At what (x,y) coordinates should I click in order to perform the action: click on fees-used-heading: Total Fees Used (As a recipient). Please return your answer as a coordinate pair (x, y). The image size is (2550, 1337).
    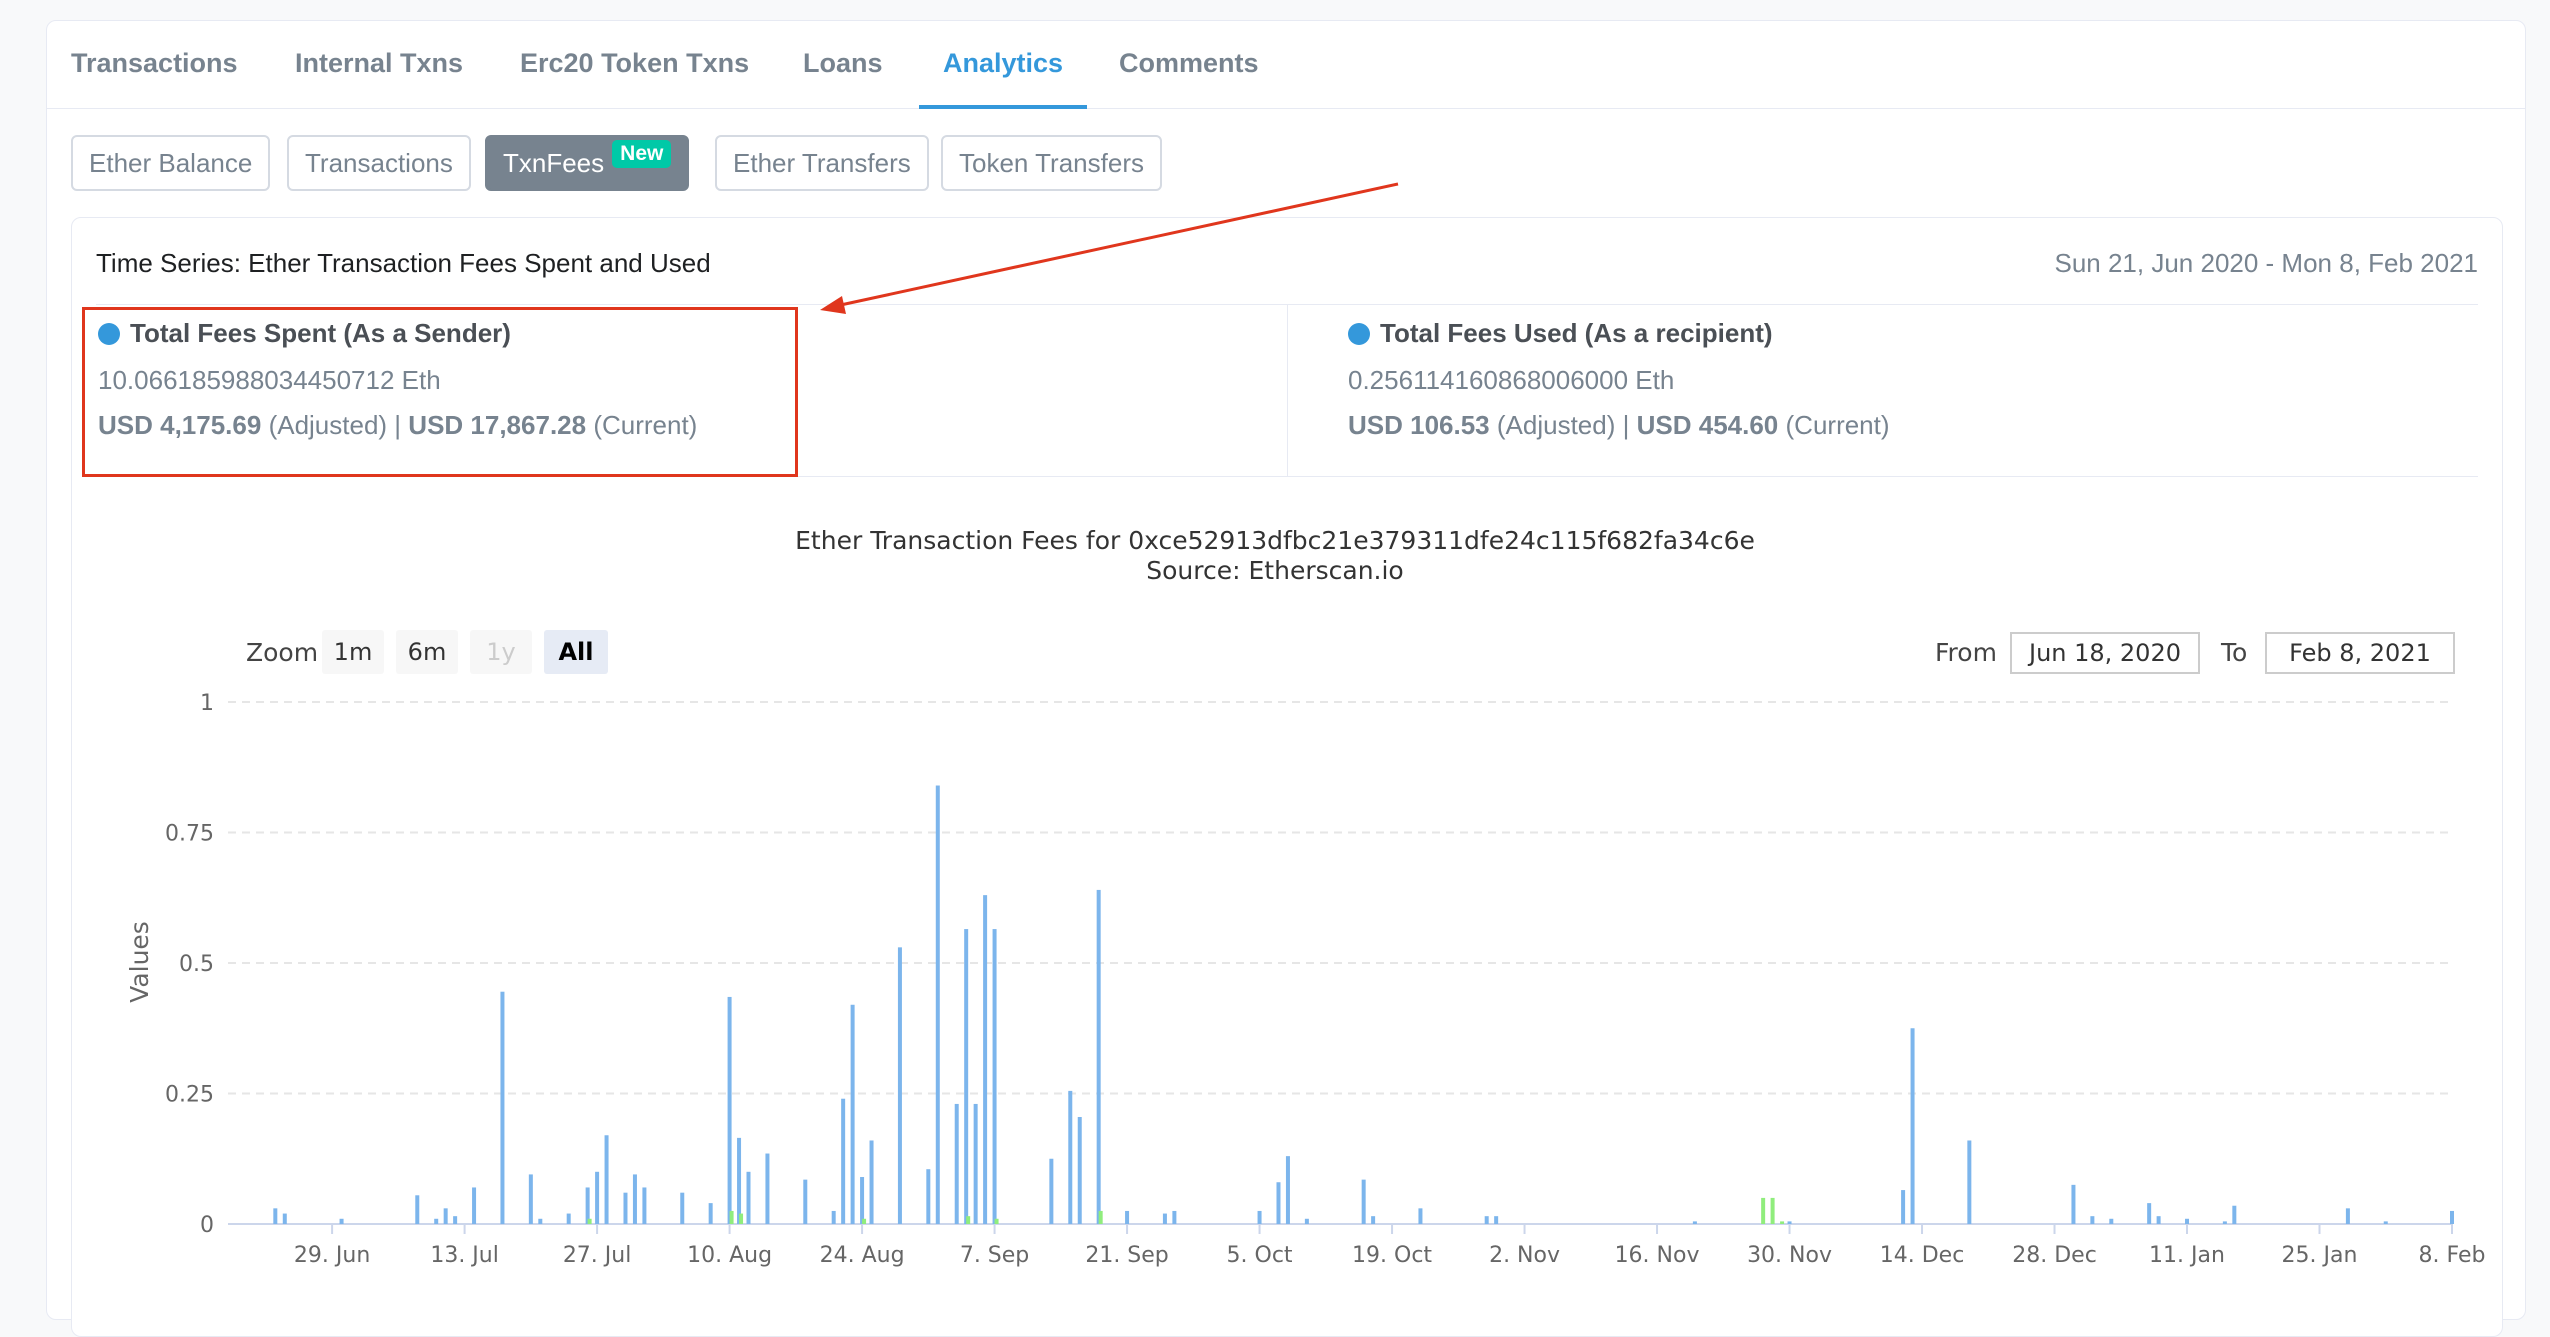
    Looking at the image, I should click on (1576, 333).